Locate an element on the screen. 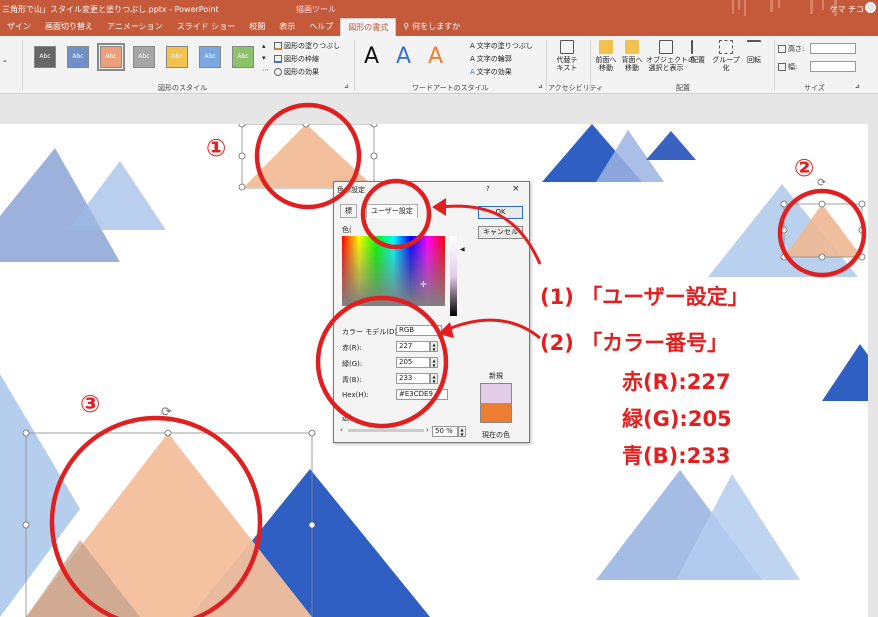  tab-animations: アニメーション is located at coordinates (135, 27).